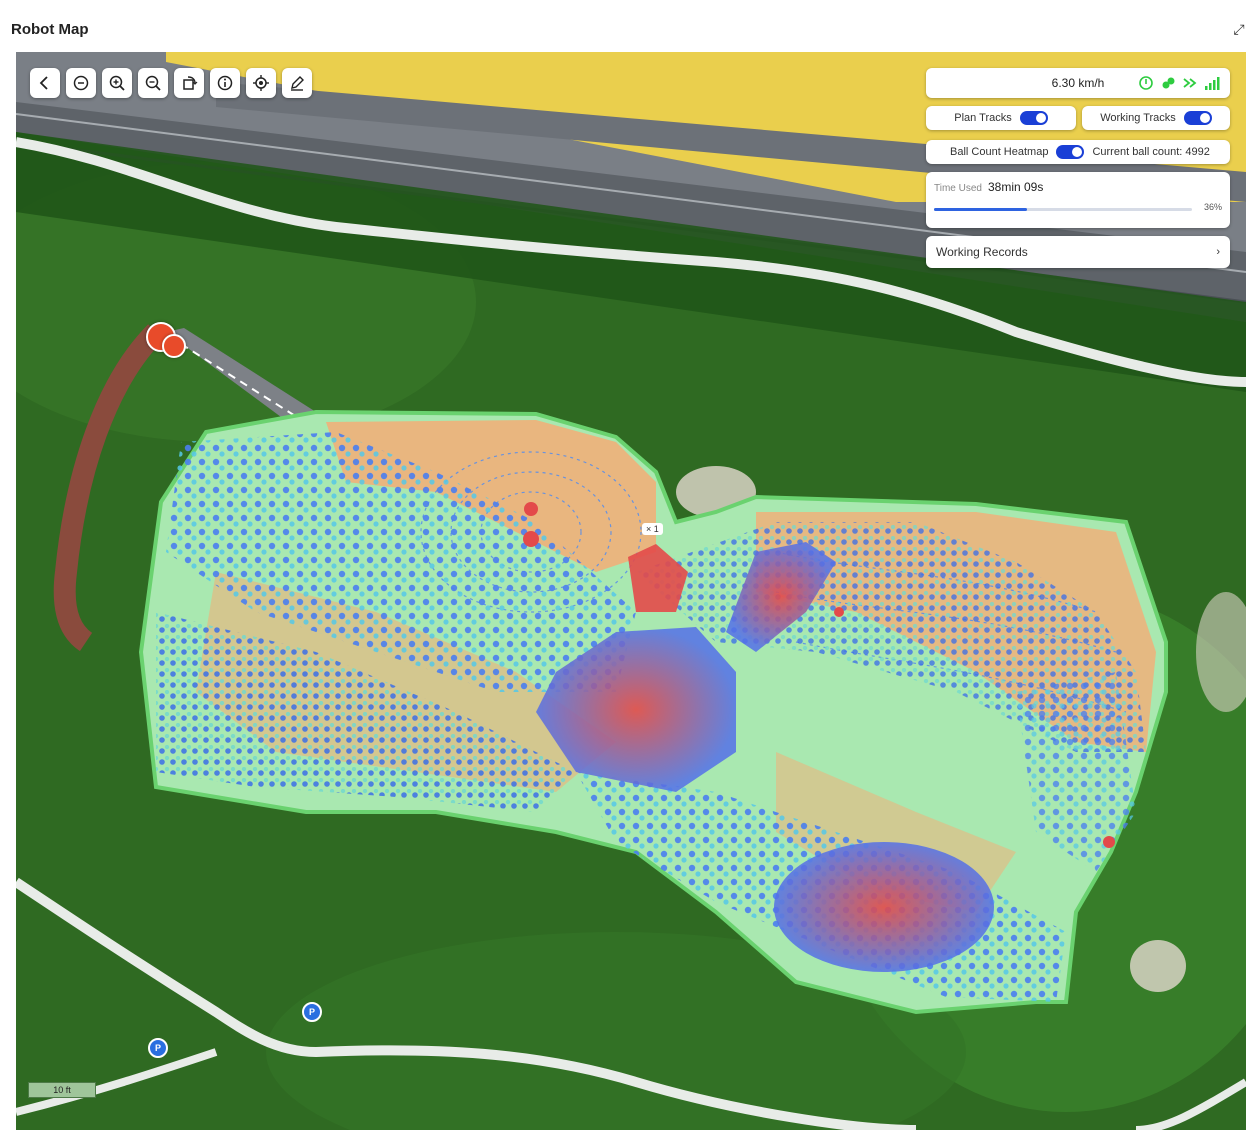 The width and height of the screenshot is (1260, 1144). I want to click on working-tracks-card: Working Tracks, so click(1156, 118).